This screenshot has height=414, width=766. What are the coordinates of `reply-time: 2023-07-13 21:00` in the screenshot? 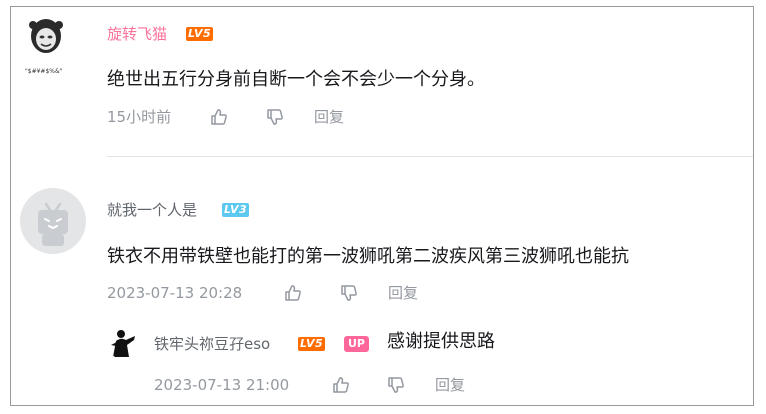 It's located at (222, 385).